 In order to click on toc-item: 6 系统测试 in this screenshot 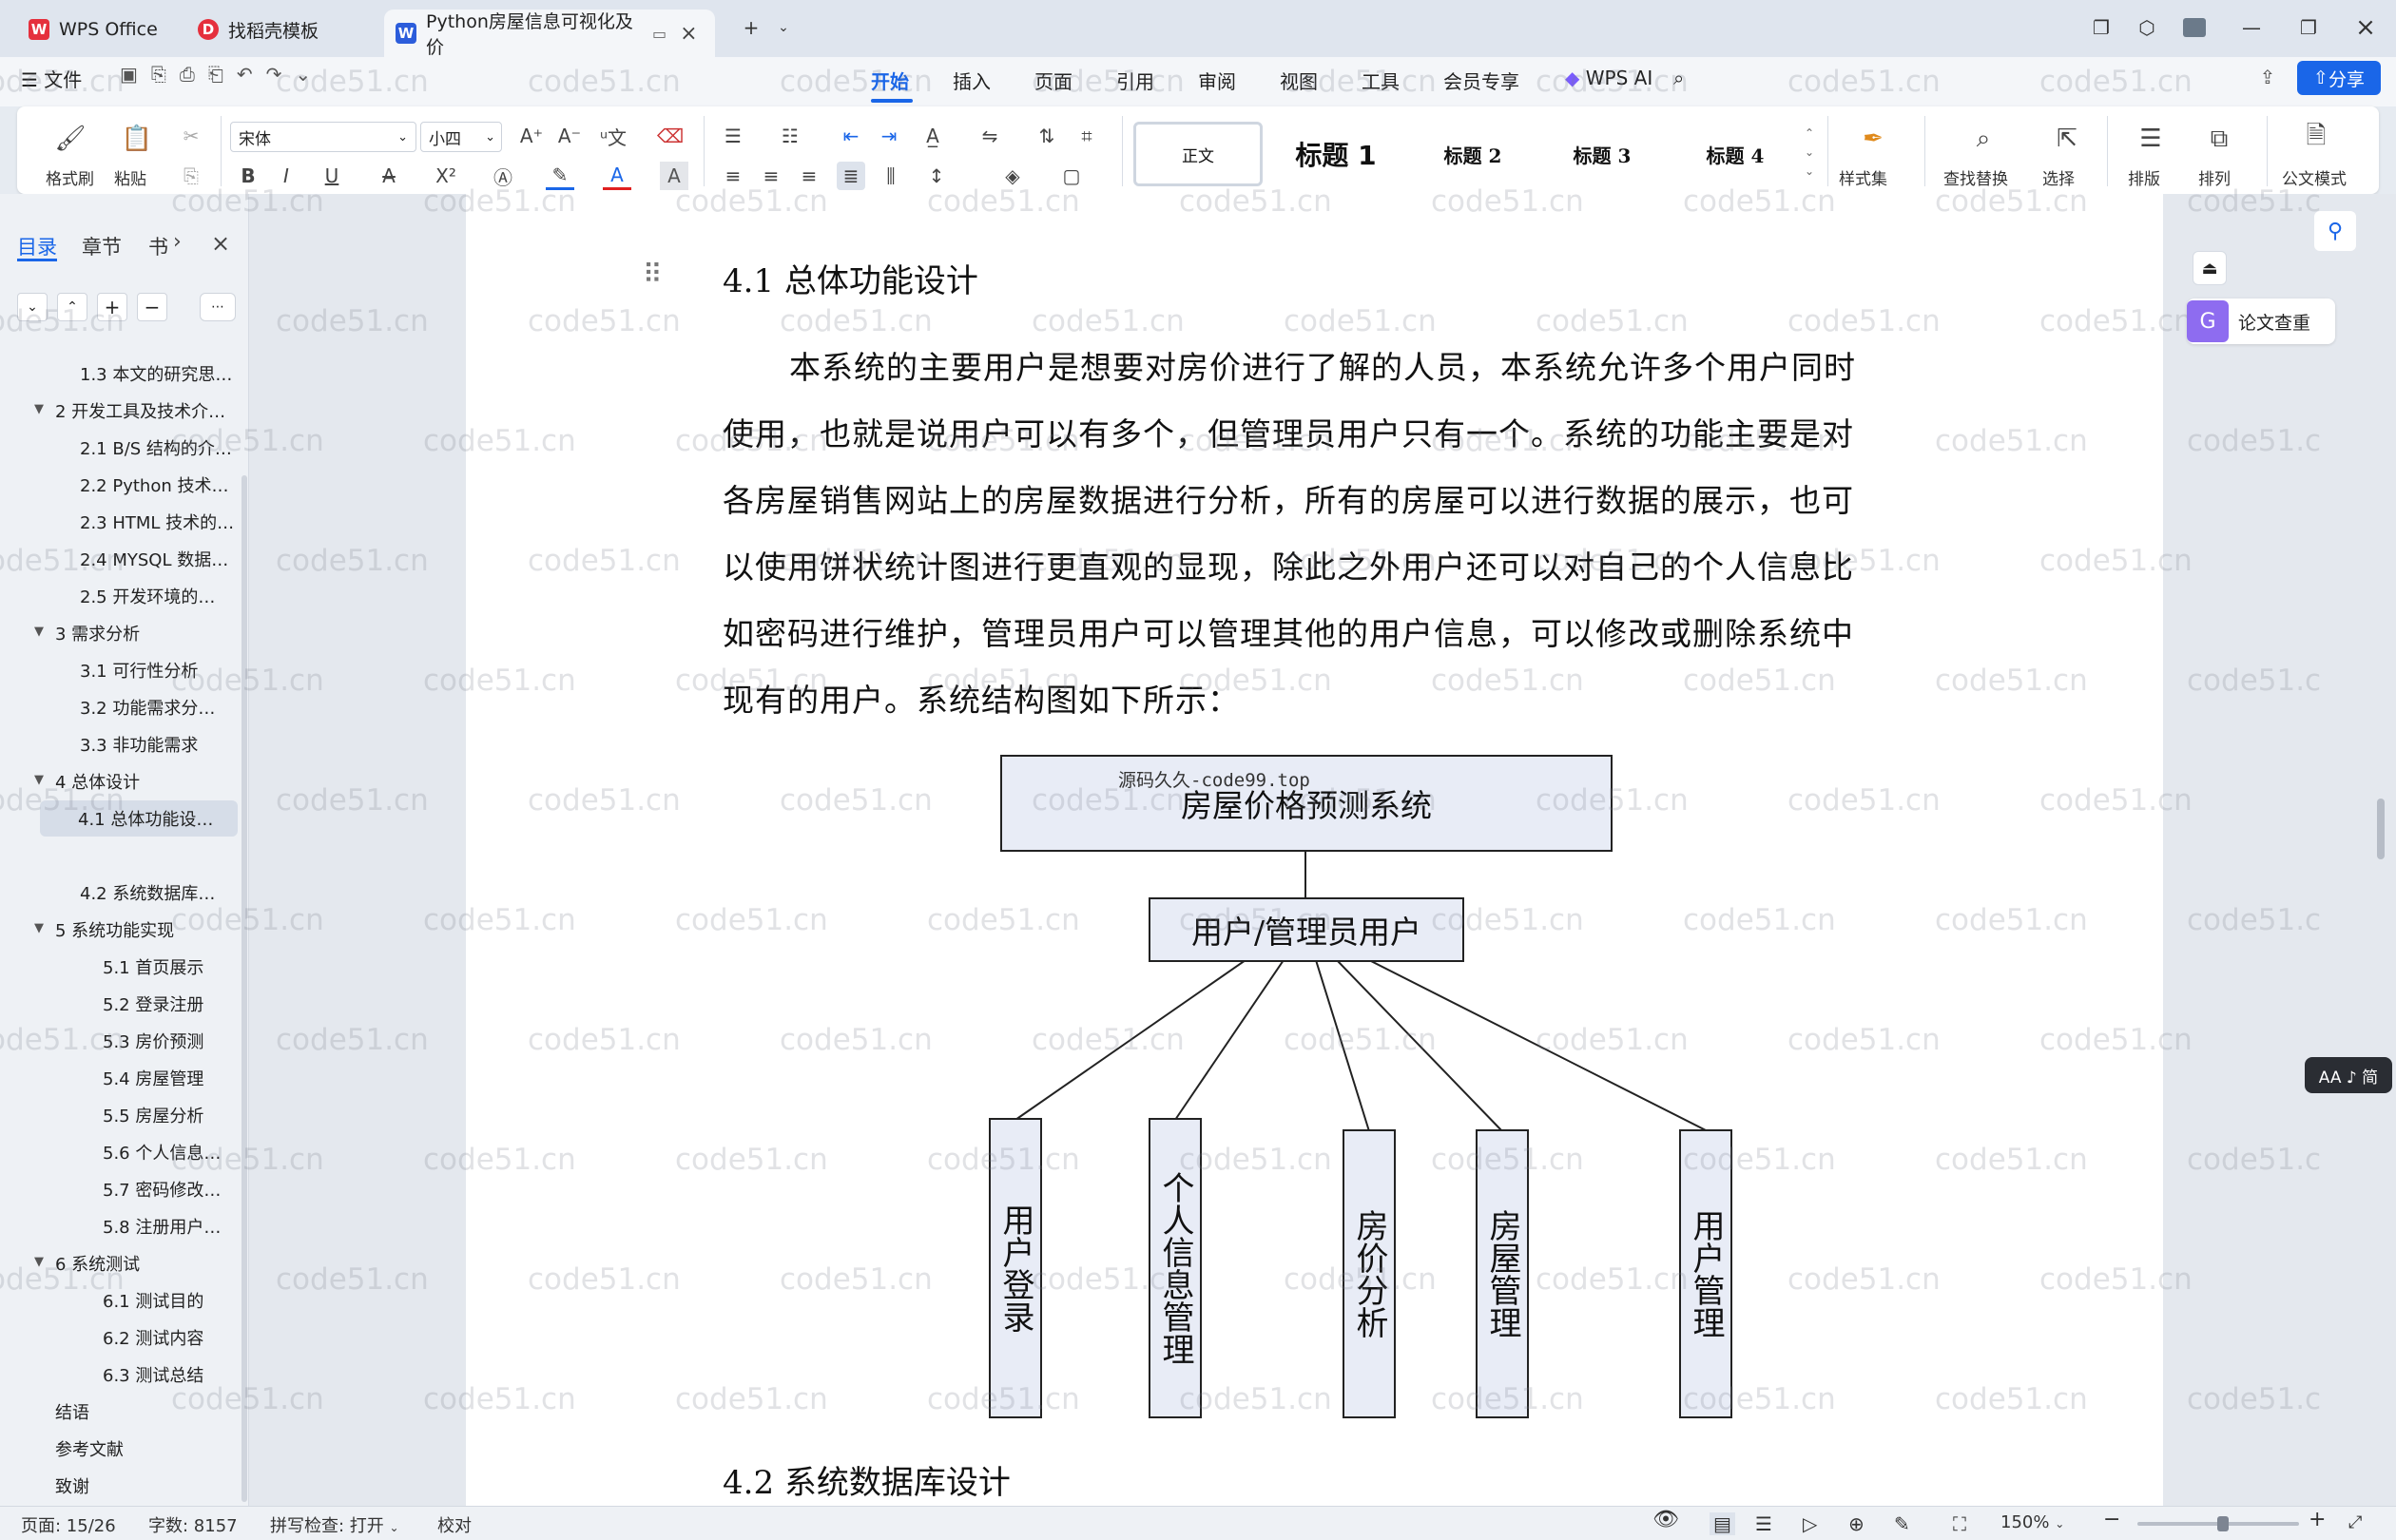, I will do `click(97, 1263)`.